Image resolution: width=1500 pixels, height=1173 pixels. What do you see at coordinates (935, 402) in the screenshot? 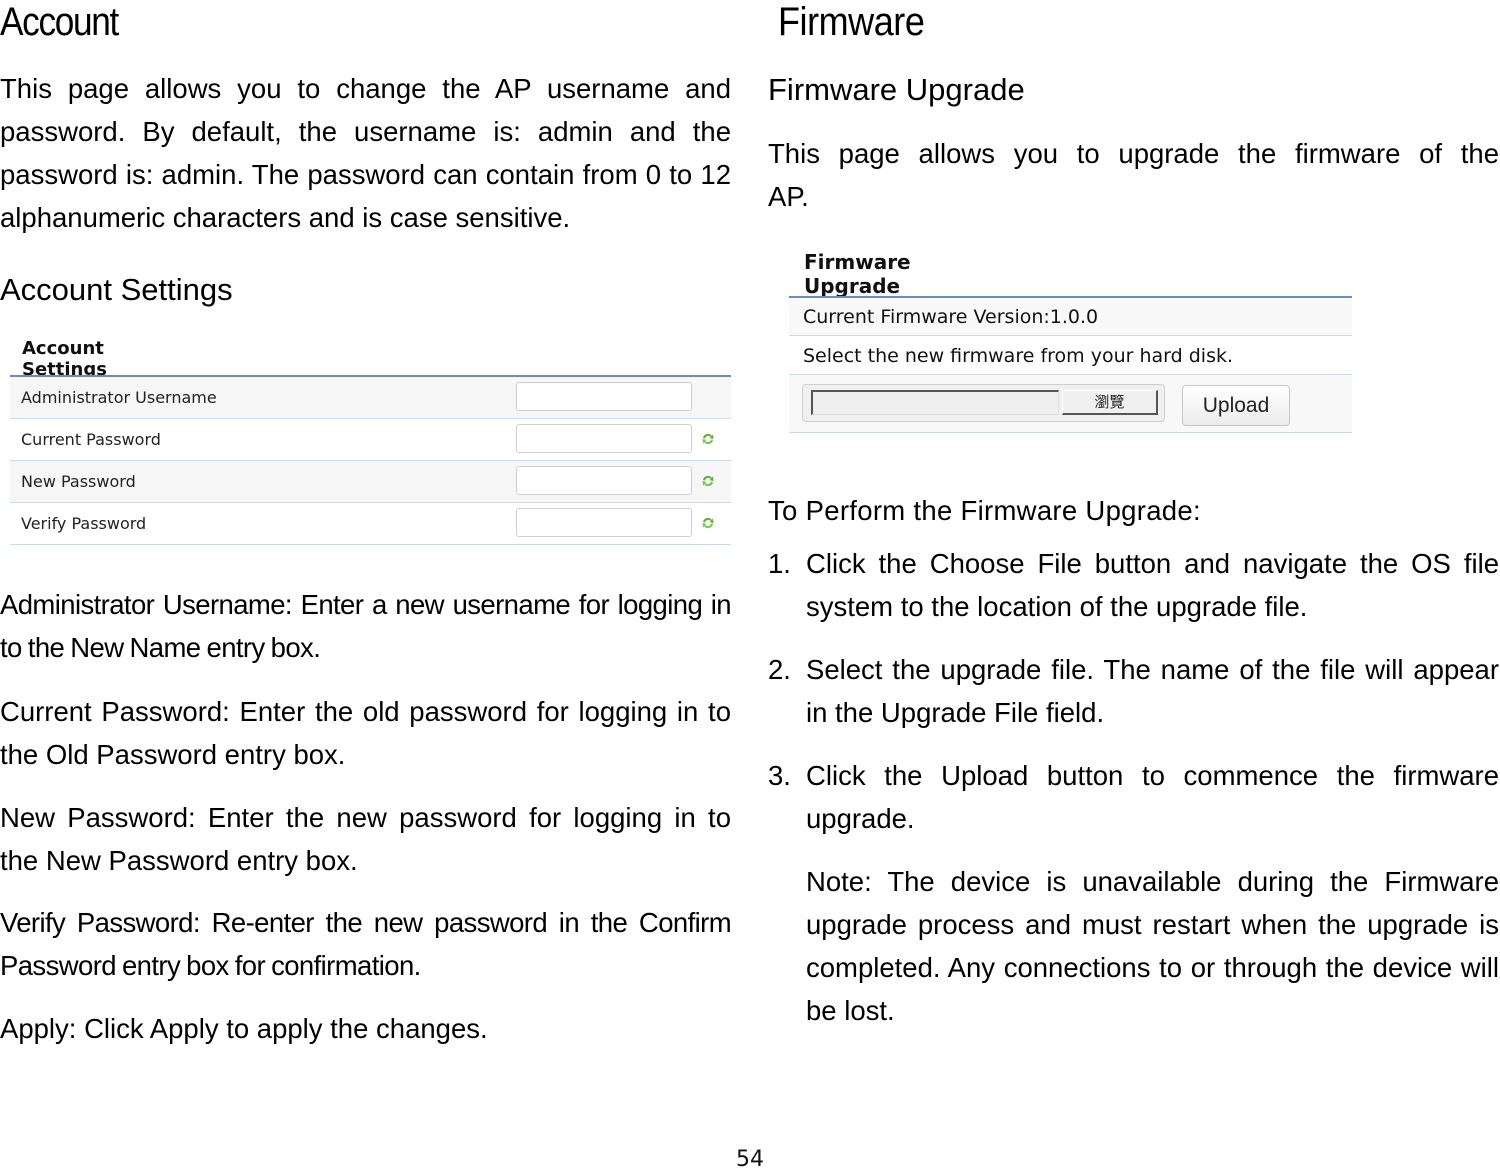
I see `file-path-input` at bounding box center [935, 402].